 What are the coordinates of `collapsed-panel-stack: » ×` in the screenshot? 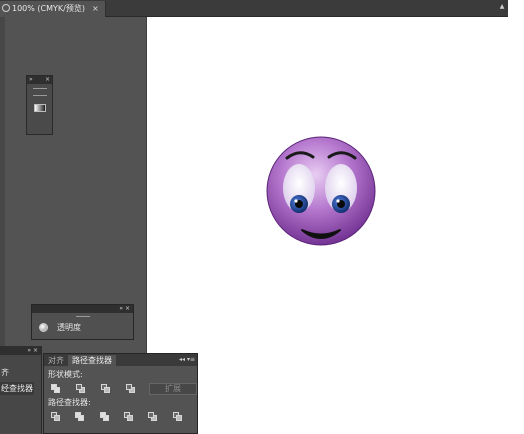 It's located at (39, 105).